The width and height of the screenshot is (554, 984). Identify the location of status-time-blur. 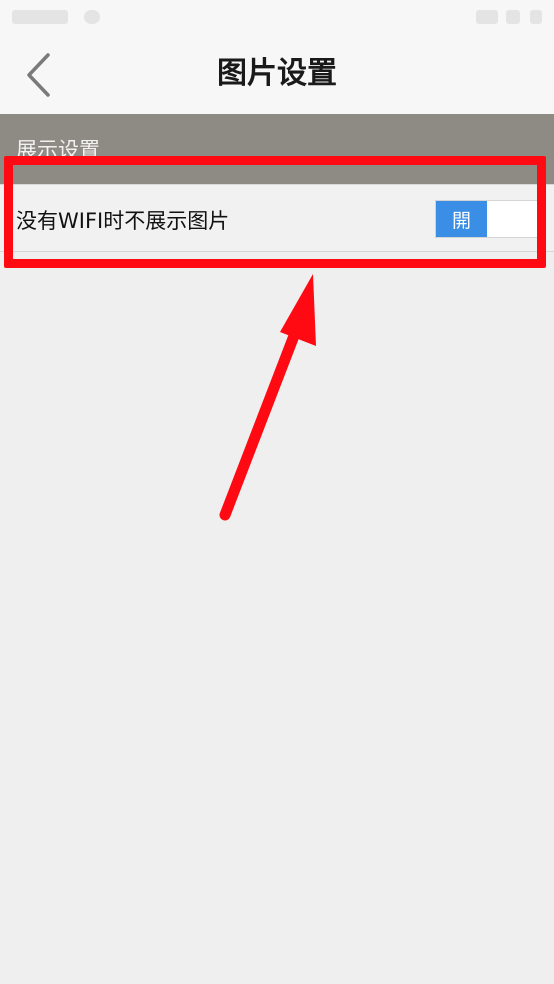
(40, 17).